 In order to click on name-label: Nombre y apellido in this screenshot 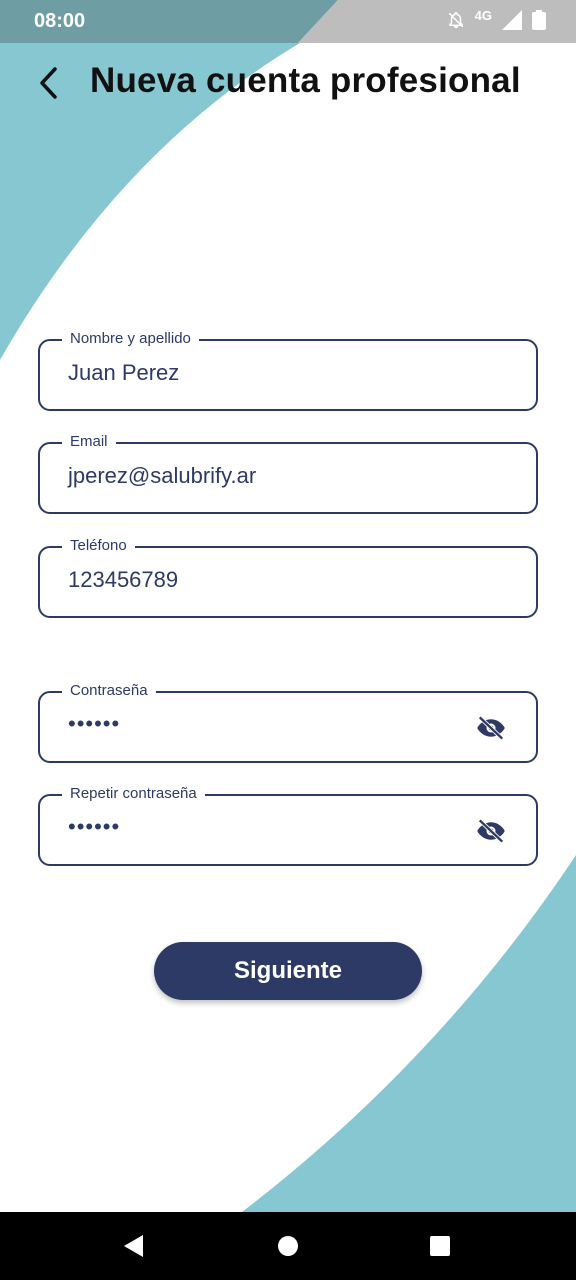, I will do `click(130, 339)`.